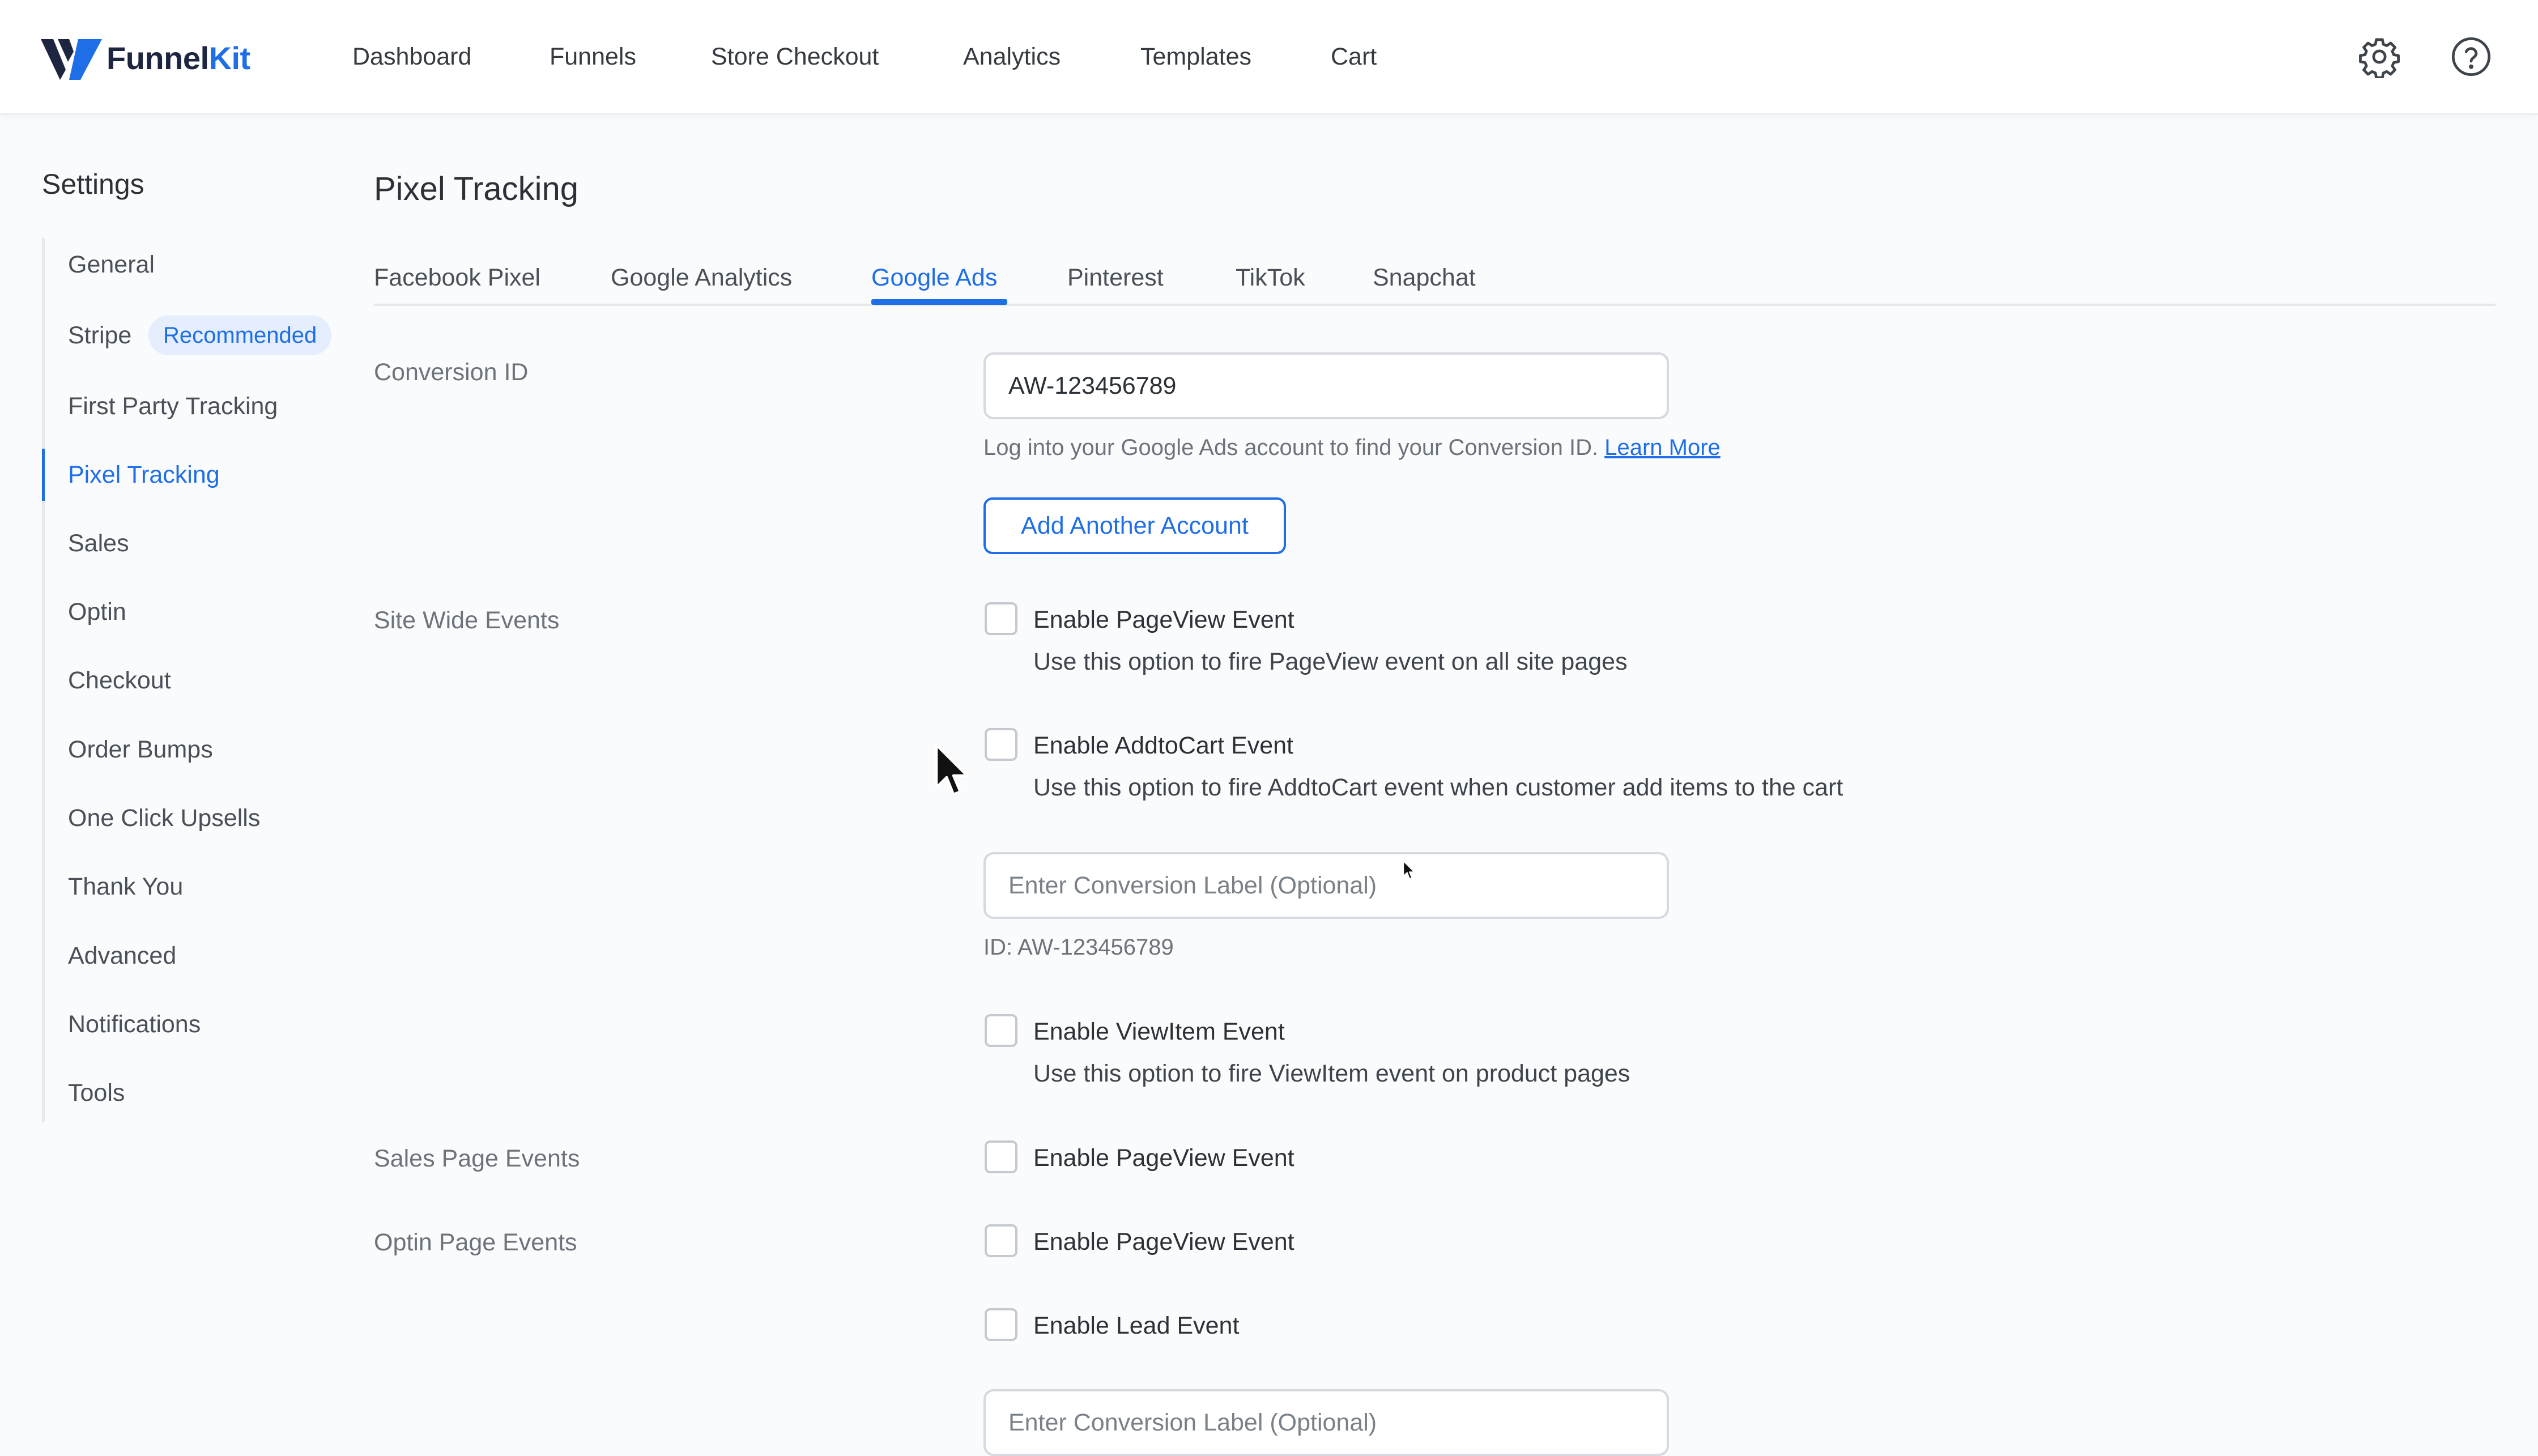  I want to click on sales-page-events-label: Sales Page Events, so click(477, 1158).